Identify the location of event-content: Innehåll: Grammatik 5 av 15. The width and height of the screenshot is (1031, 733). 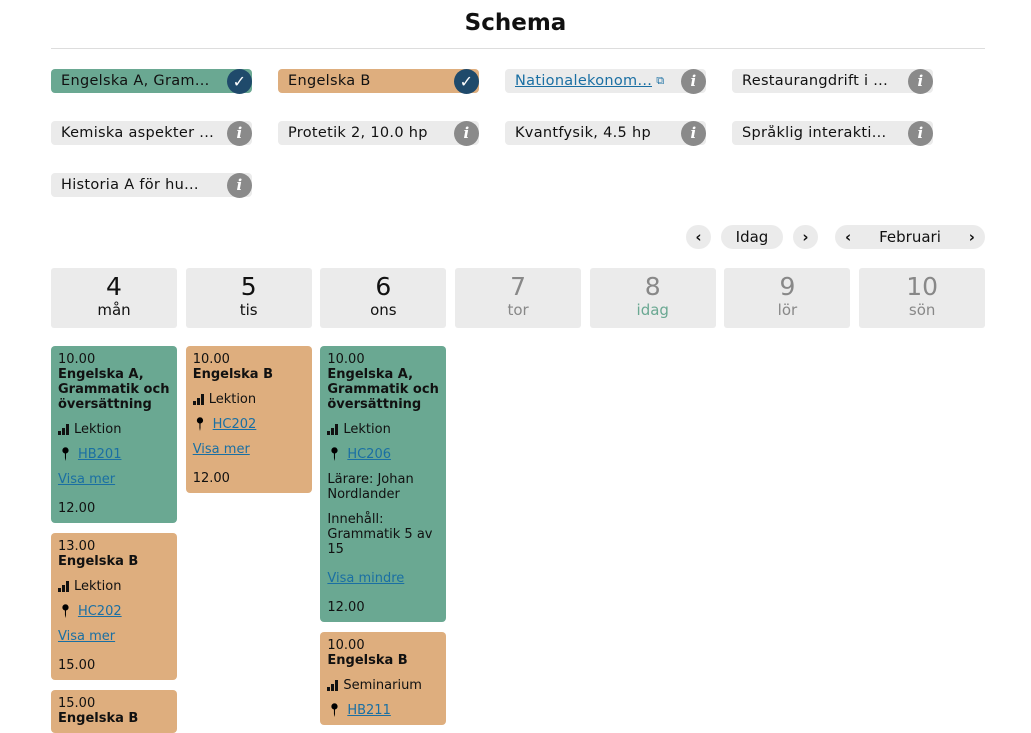
(380, 534).